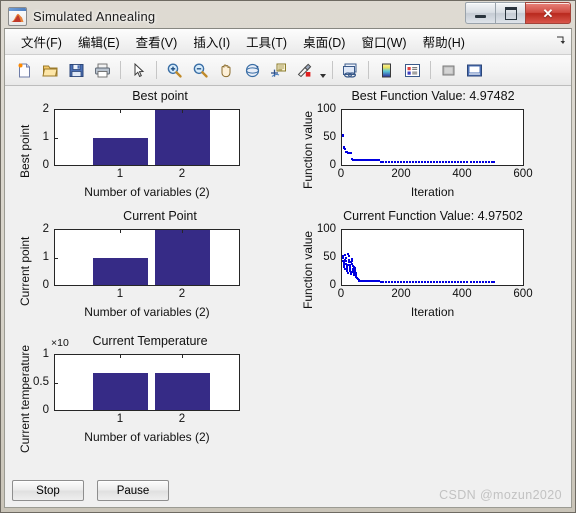 This screenshot has height=513, width=576. What do you see at coordinates (226, 70) in the screenshot?
I see `pan-hand-icon` at bounding box center [226, 70].